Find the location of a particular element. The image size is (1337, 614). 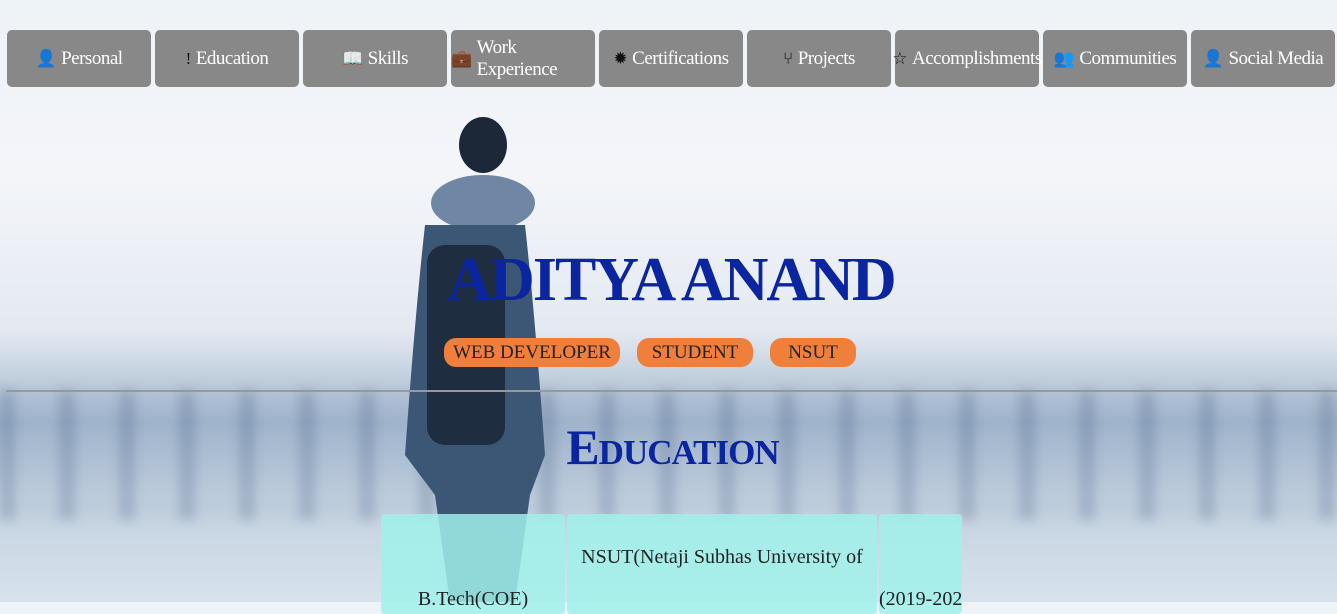

nav-projects: ⑂ Projects is located at coordinates (819, 58).